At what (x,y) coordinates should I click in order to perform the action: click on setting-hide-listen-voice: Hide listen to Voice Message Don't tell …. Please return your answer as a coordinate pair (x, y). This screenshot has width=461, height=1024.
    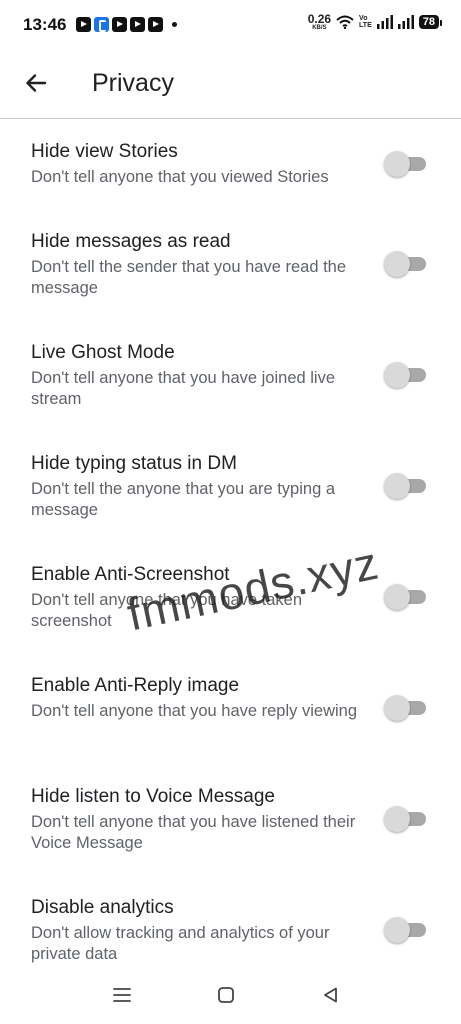
    Looking at the image, I should click on (230, 840).